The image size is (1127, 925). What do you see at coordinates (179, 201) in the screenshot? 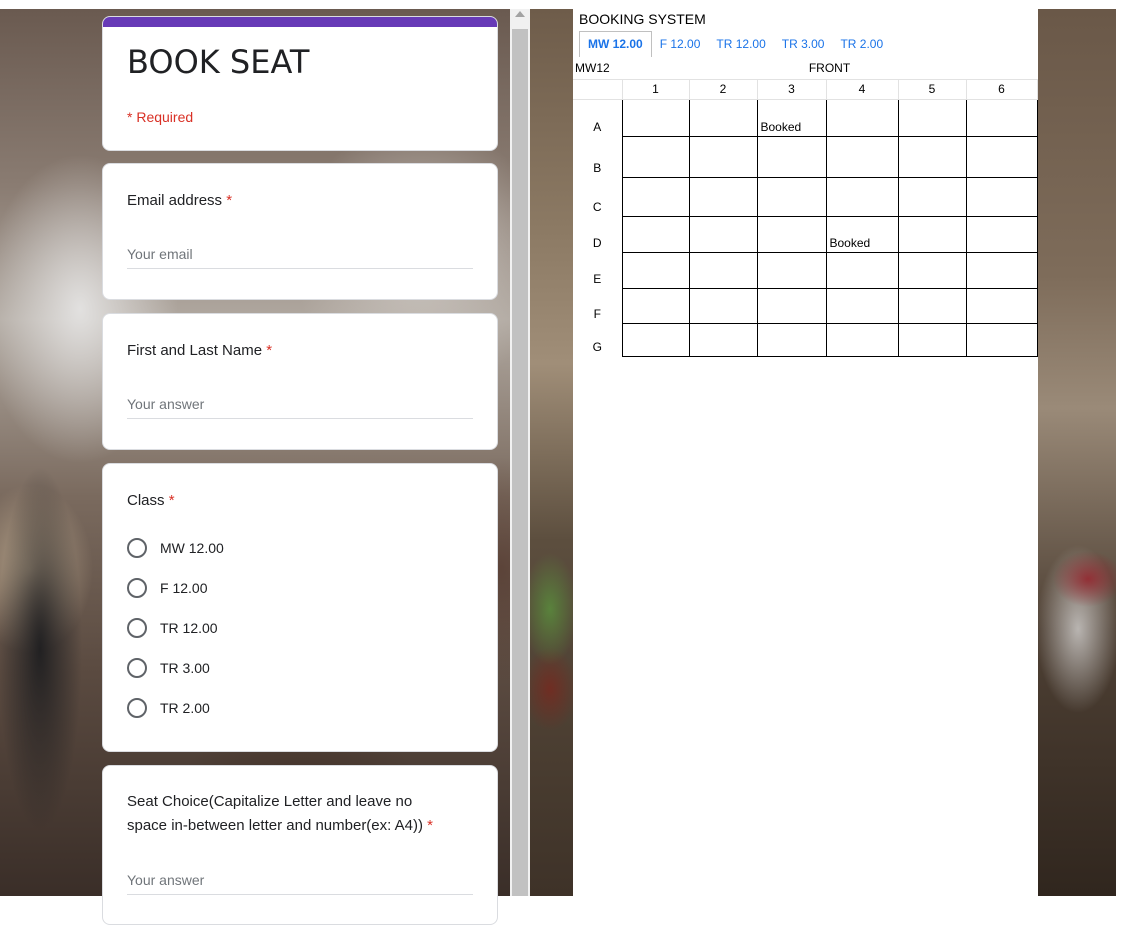
I see `email-label: Email address *` at bounding box center [179, 201].